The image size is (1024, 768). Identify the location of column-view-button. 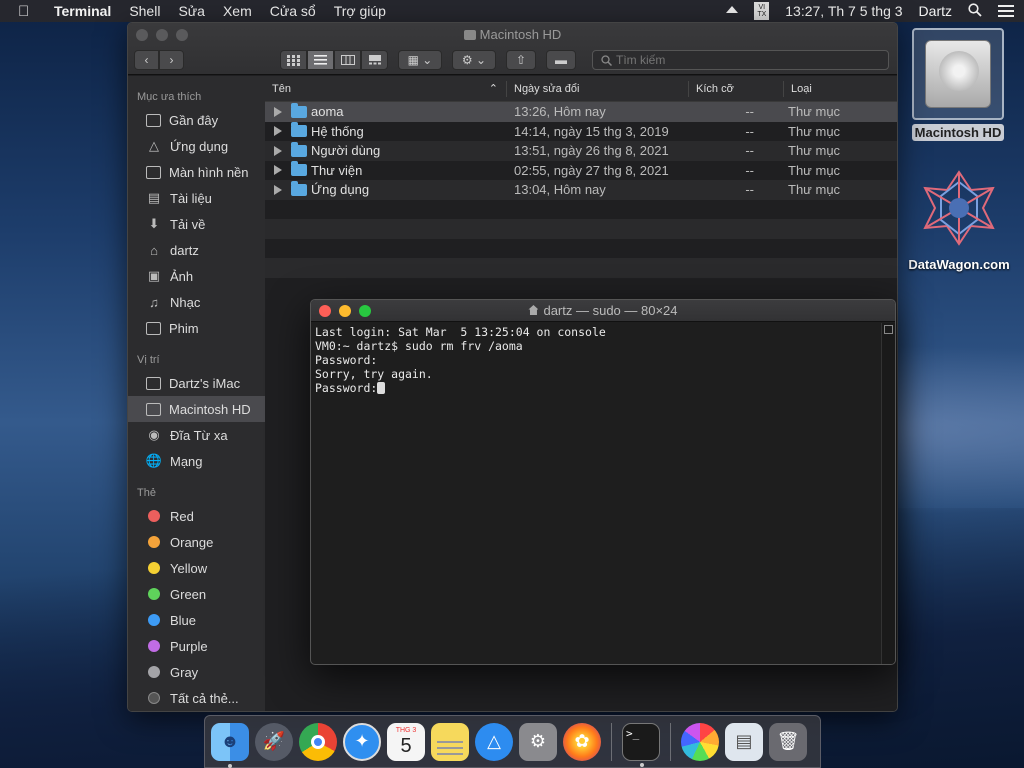
(347, 60).